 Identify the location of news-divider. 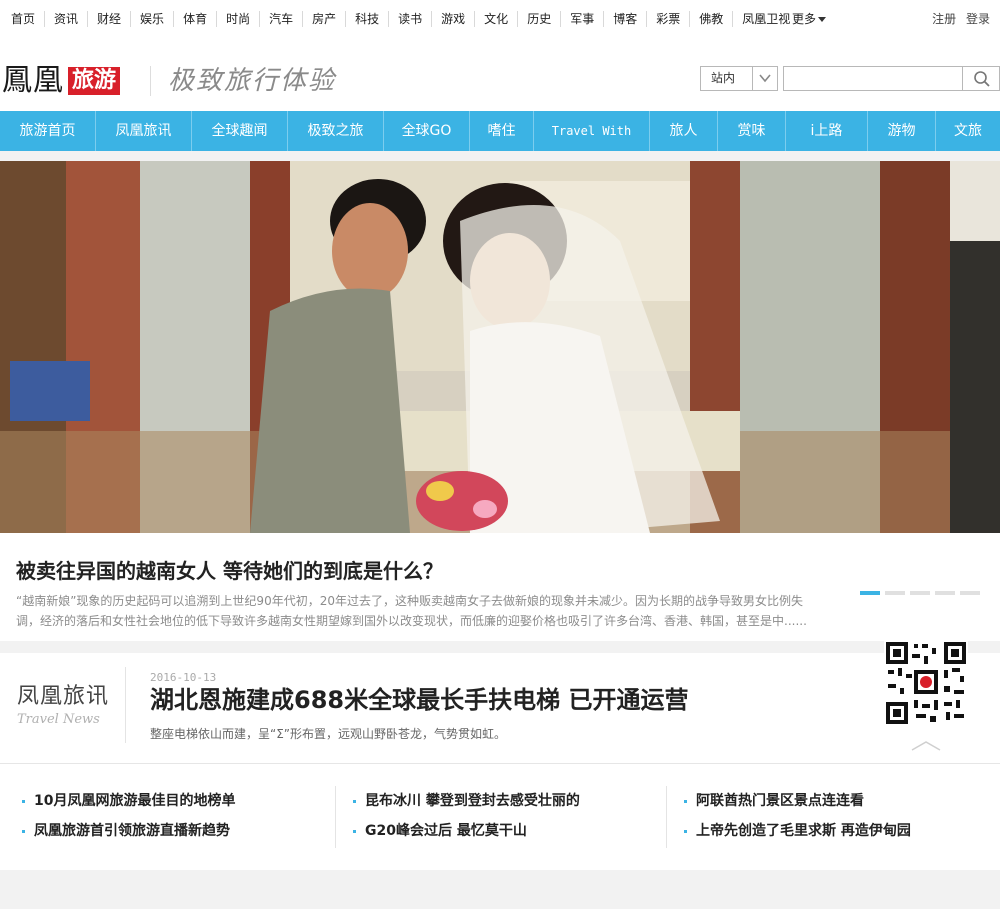
(125, 705).